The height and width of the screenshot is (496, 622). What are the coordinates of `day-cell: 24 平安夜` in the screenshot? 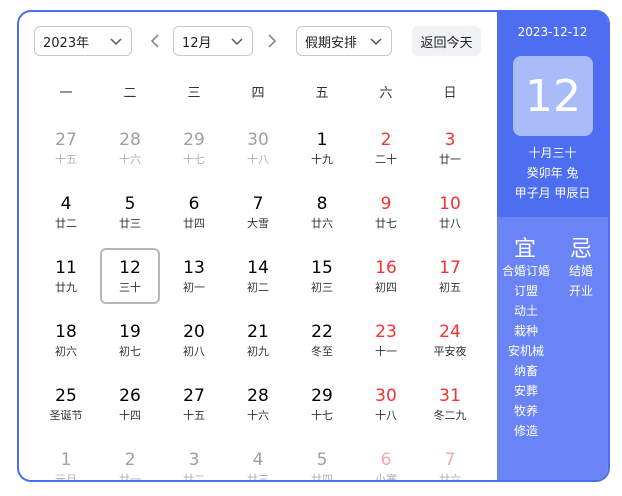 It's located at (450, 340).